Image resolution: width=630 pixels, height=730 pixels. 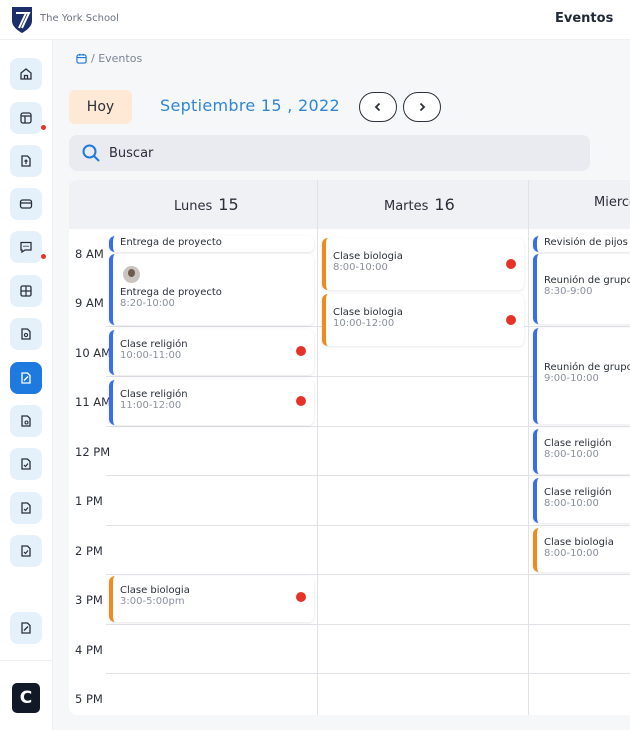 What do you see at coordinates (444, 204) in the screenshot?
I see `day-number: 16` at bounding box center [444, 204].